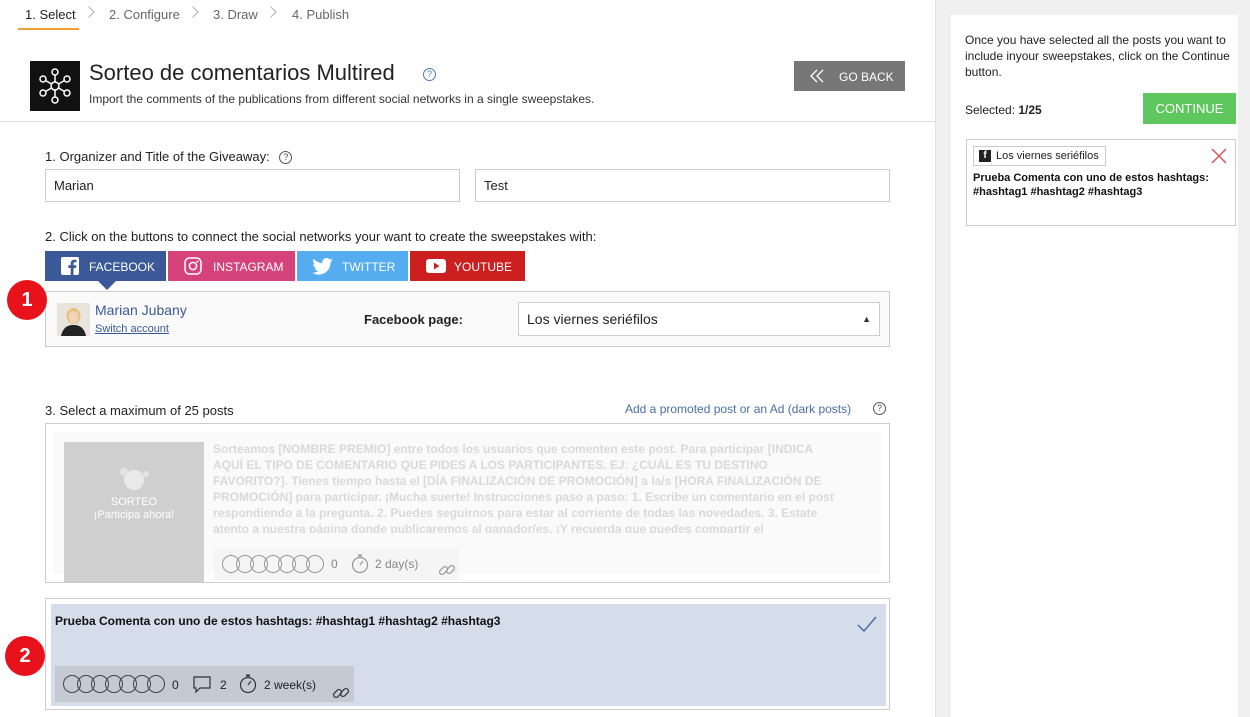  What do you see at coordinates (682, 185) in the screenshot?
I see `giveaway-title-input: Test` at bounding box center [682, 185].